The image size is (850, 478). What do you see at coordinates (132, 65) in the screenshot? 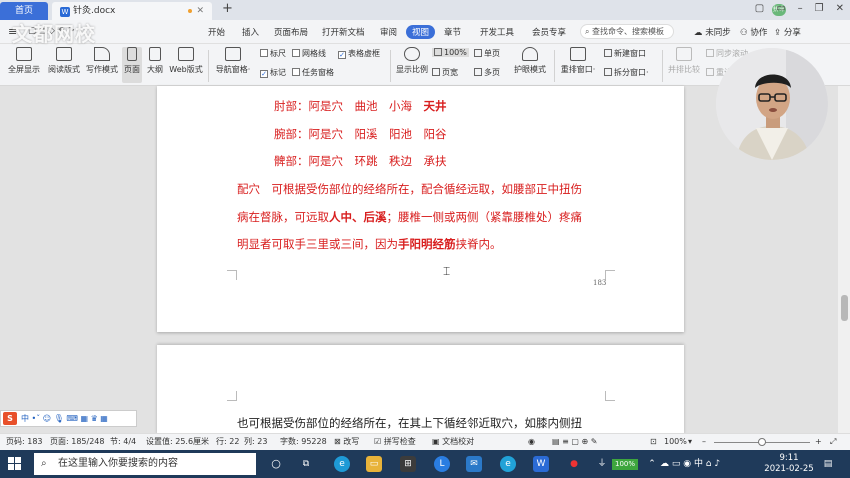
I see `page-layout-button: 页面` at bounding box center [132, 65].